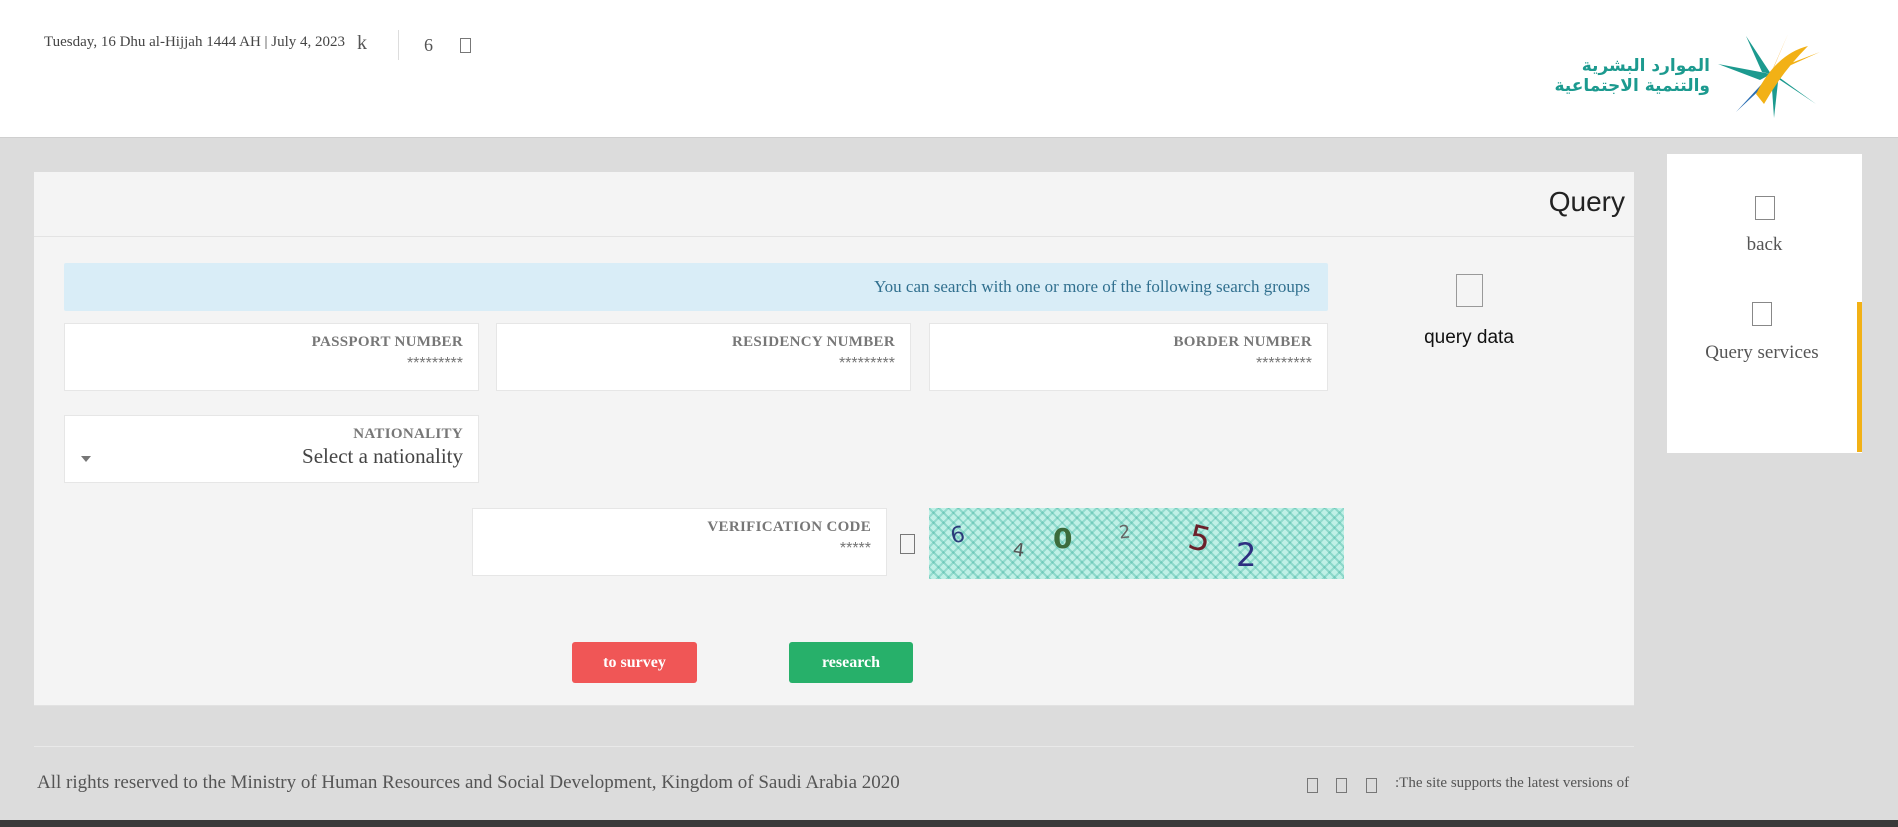  I want to click on back-icon, so click(1764, 208).